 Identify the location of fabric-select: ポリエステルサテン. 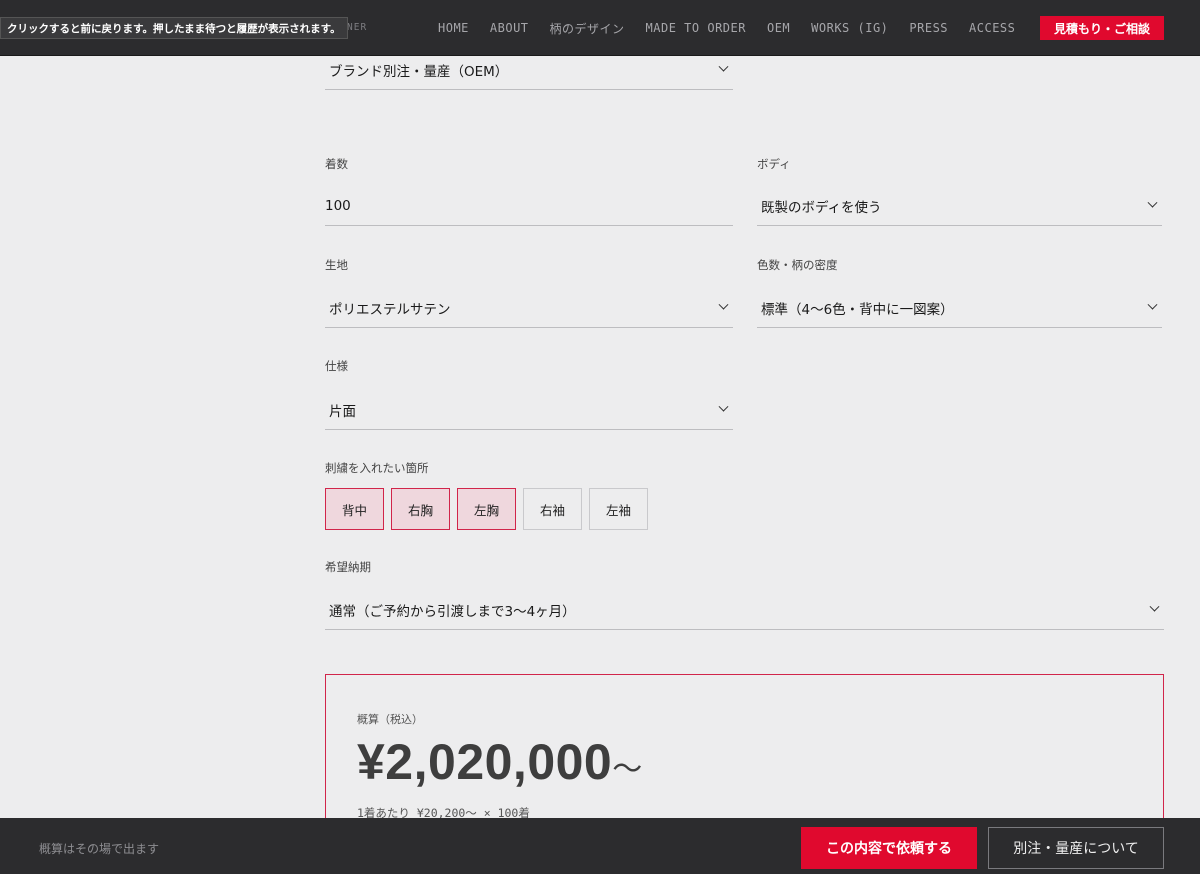
(529, 308).